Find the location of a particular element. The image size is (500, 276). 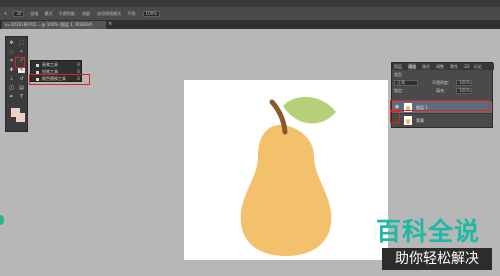

marquee-tool-icon: ⬚ is located at coordinates (21, 43).